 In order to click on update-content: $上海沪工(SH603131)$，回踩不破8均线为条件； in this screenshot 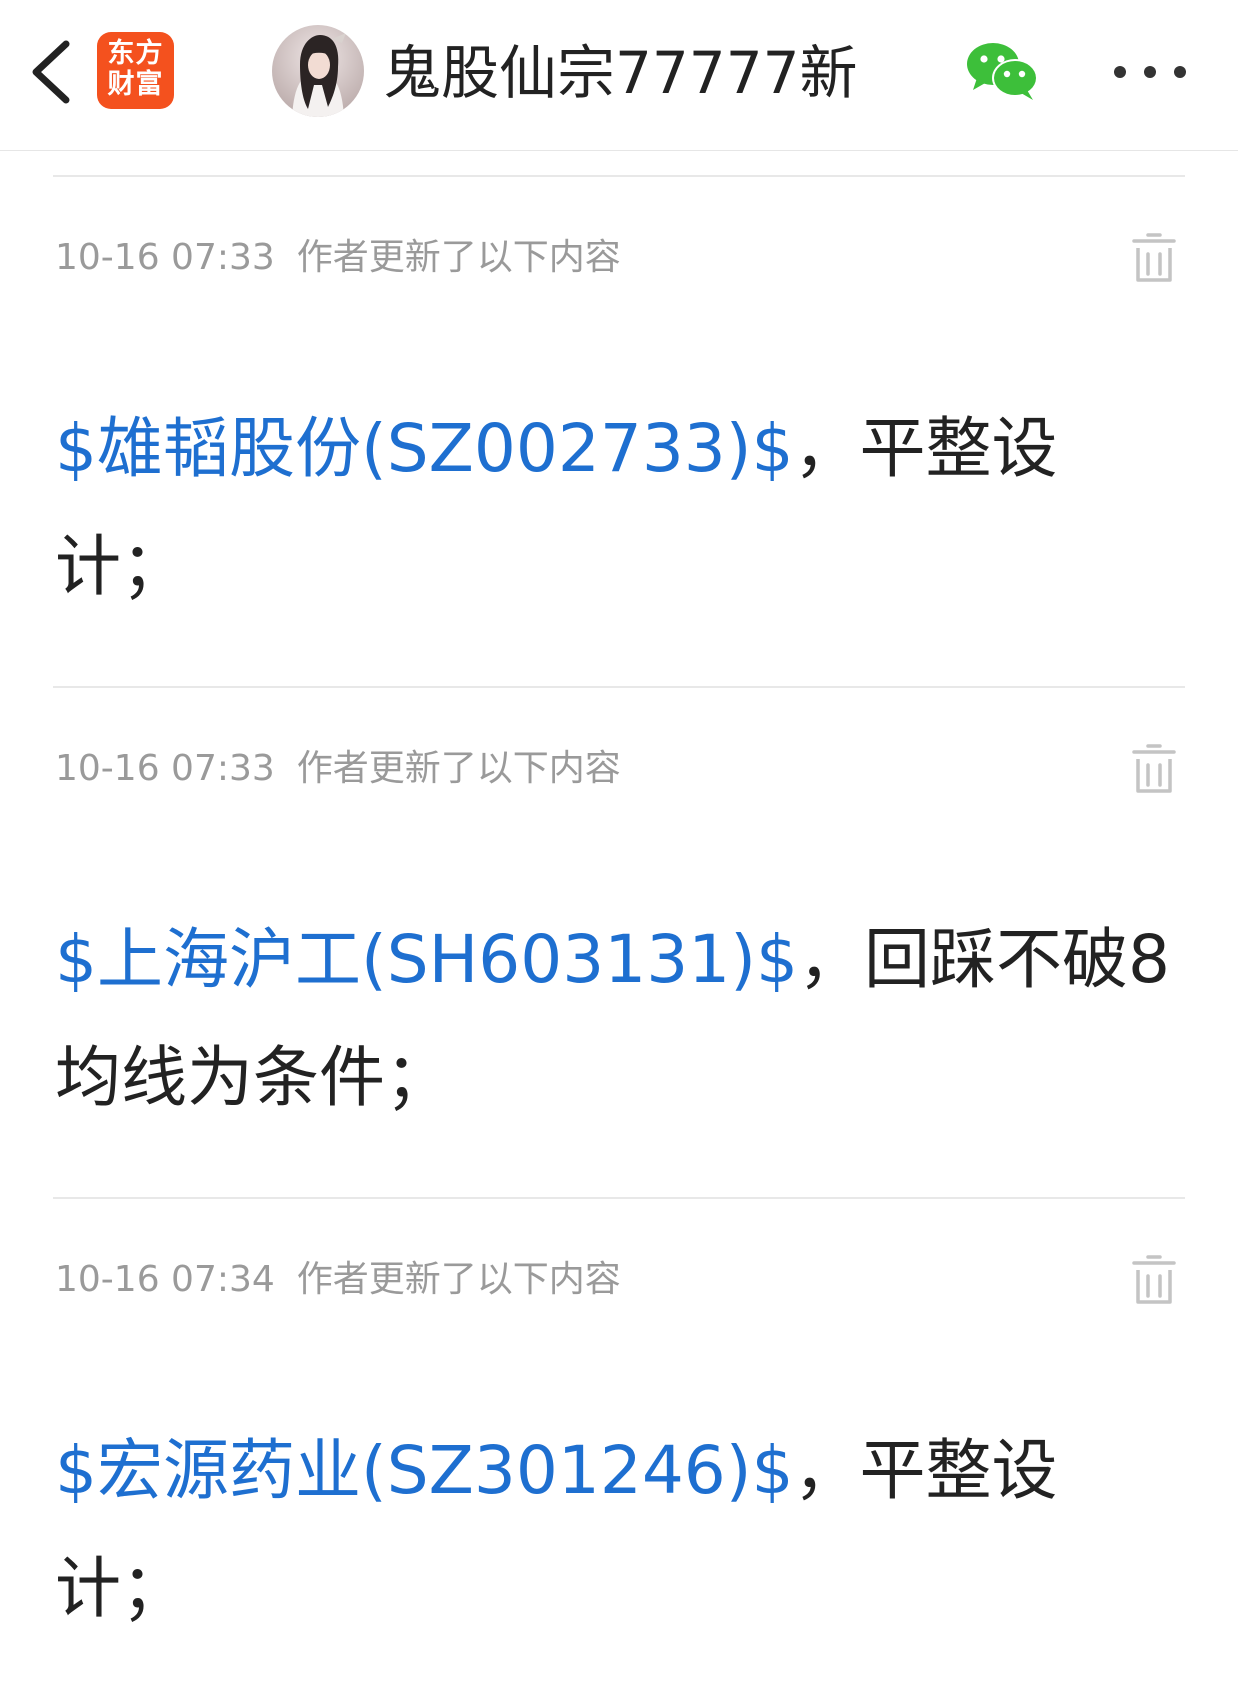, I will do `click(620, 1019)`.